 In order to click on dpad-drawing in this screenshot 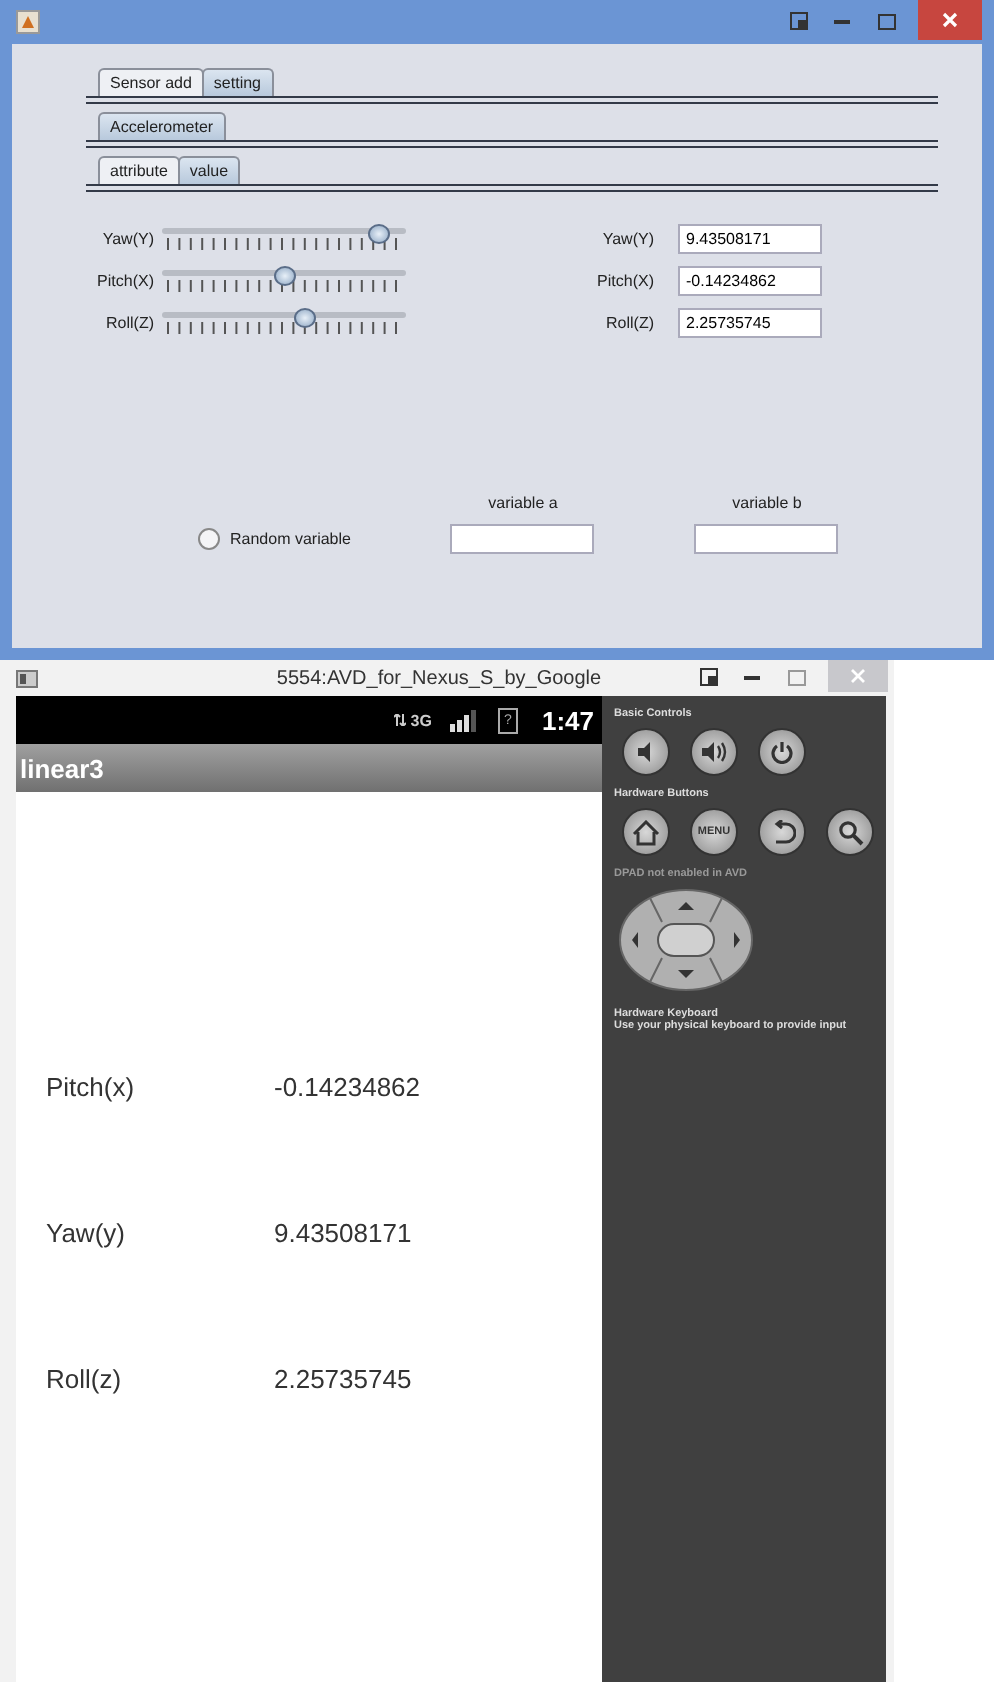, I will do `click(686, 940)`.